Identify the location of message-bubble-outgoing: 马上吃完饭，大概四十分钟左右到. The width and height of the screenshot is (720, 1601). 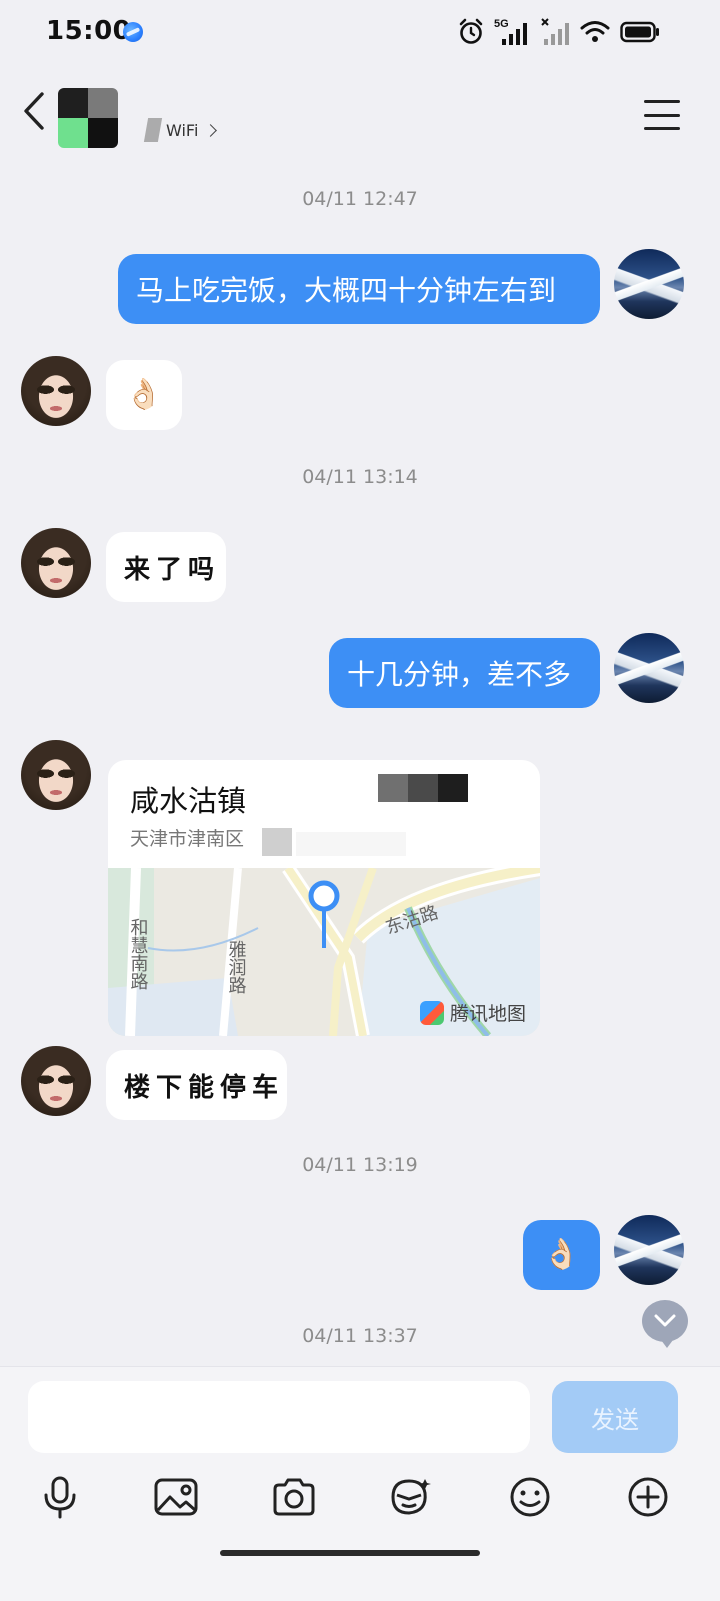
(359, 289).